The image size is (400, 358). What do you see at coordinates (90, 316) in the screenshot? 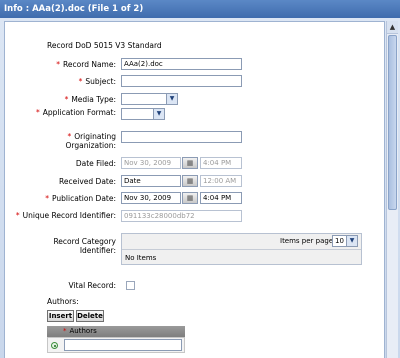
I see `delete-button: Delete` at bounding box center [90, 316].